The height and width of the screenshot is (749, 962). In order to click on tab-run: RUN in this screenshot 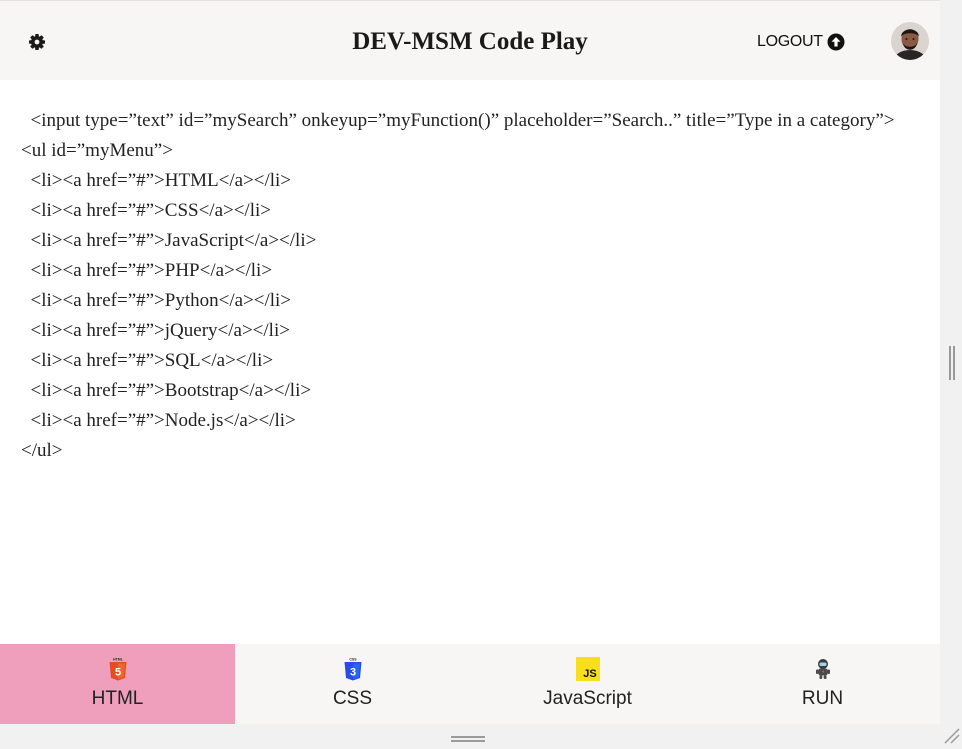, I will do `click(822, 684)`.